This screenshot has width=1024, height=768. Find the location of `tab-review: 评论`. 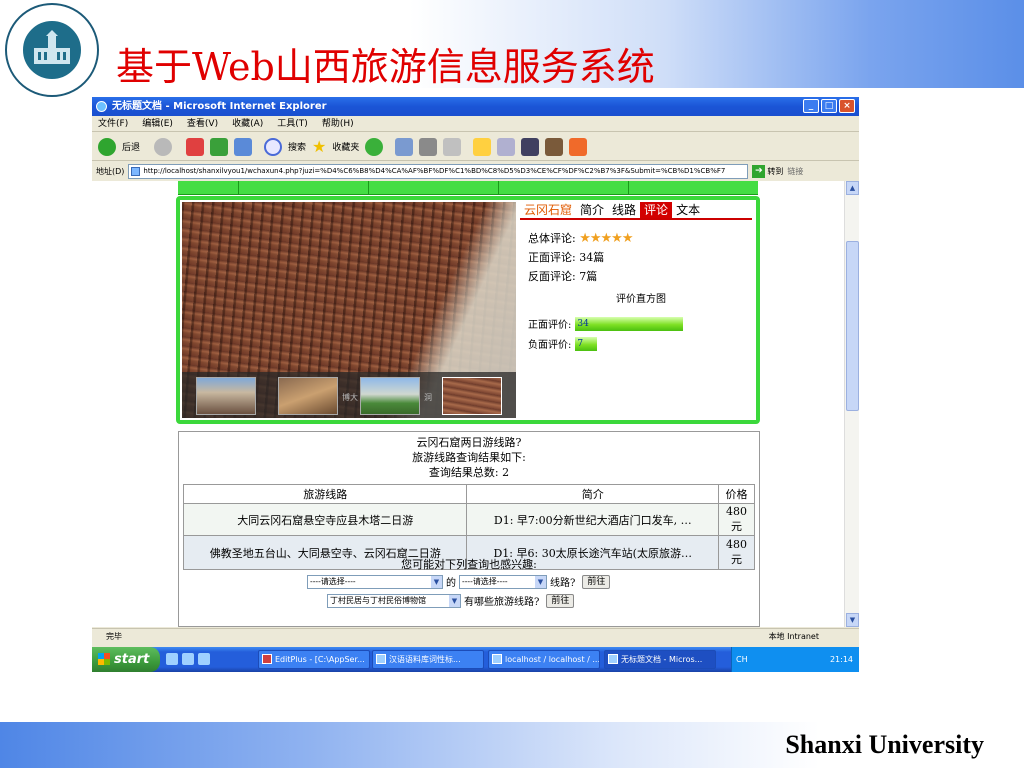

tab-review: 评论 is located at coordinates (656, 210).